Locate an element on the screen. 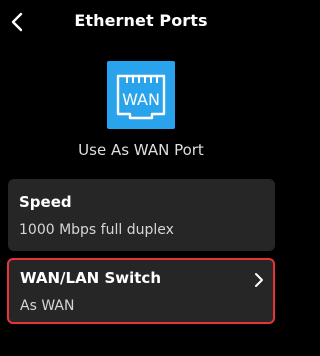  ethernet-port-icon: WAN is located at coordinates (141, 95).